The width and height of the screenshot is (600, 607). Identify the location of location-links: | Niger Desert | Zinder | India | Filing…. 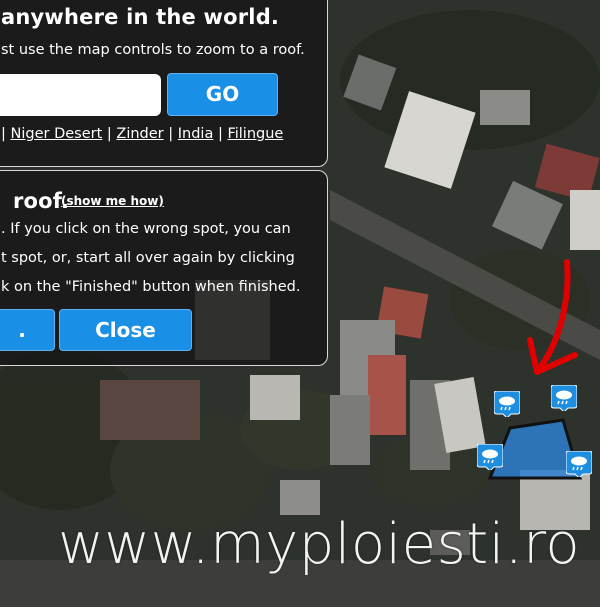
(142, 134).